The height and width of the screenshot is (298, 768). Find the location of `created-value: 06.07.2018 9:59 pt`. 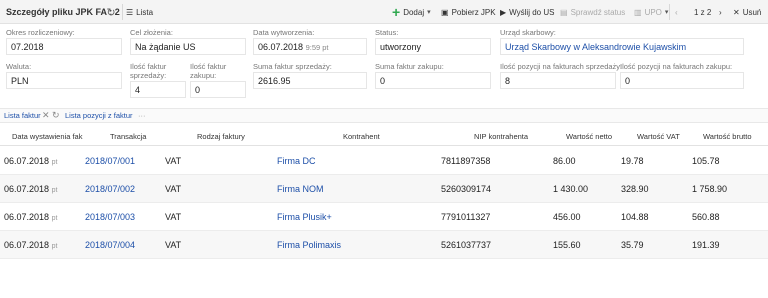

created-value: 06.07.2018 9:59 pt is located at coordinates (310, 46).